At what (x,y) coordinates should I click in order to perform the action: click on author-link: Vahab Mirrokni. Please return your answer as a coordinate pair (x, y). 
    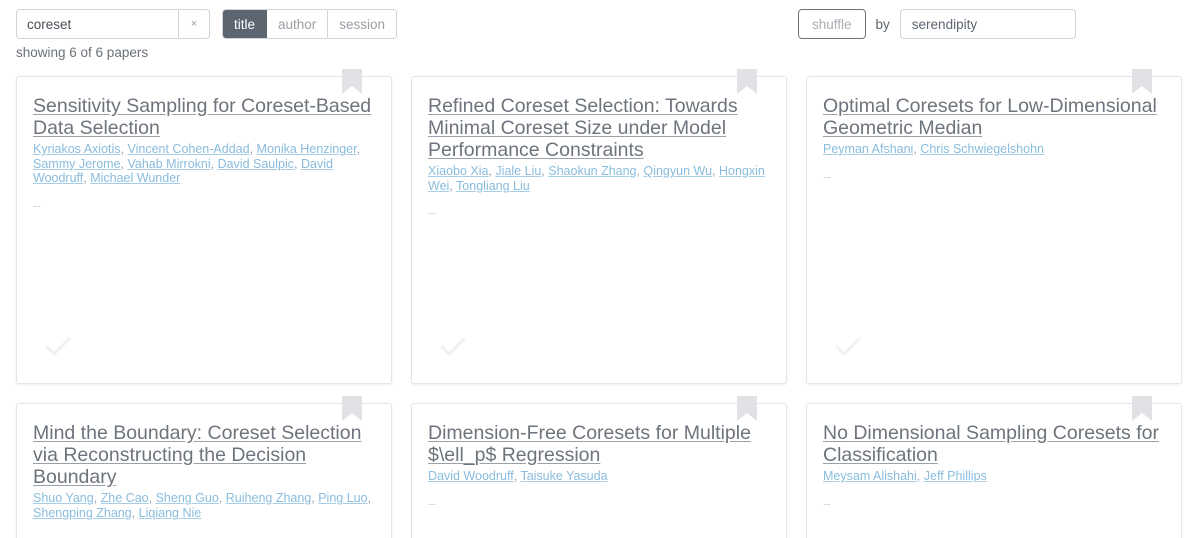
    Looking at the image, I should click on (168, 164).